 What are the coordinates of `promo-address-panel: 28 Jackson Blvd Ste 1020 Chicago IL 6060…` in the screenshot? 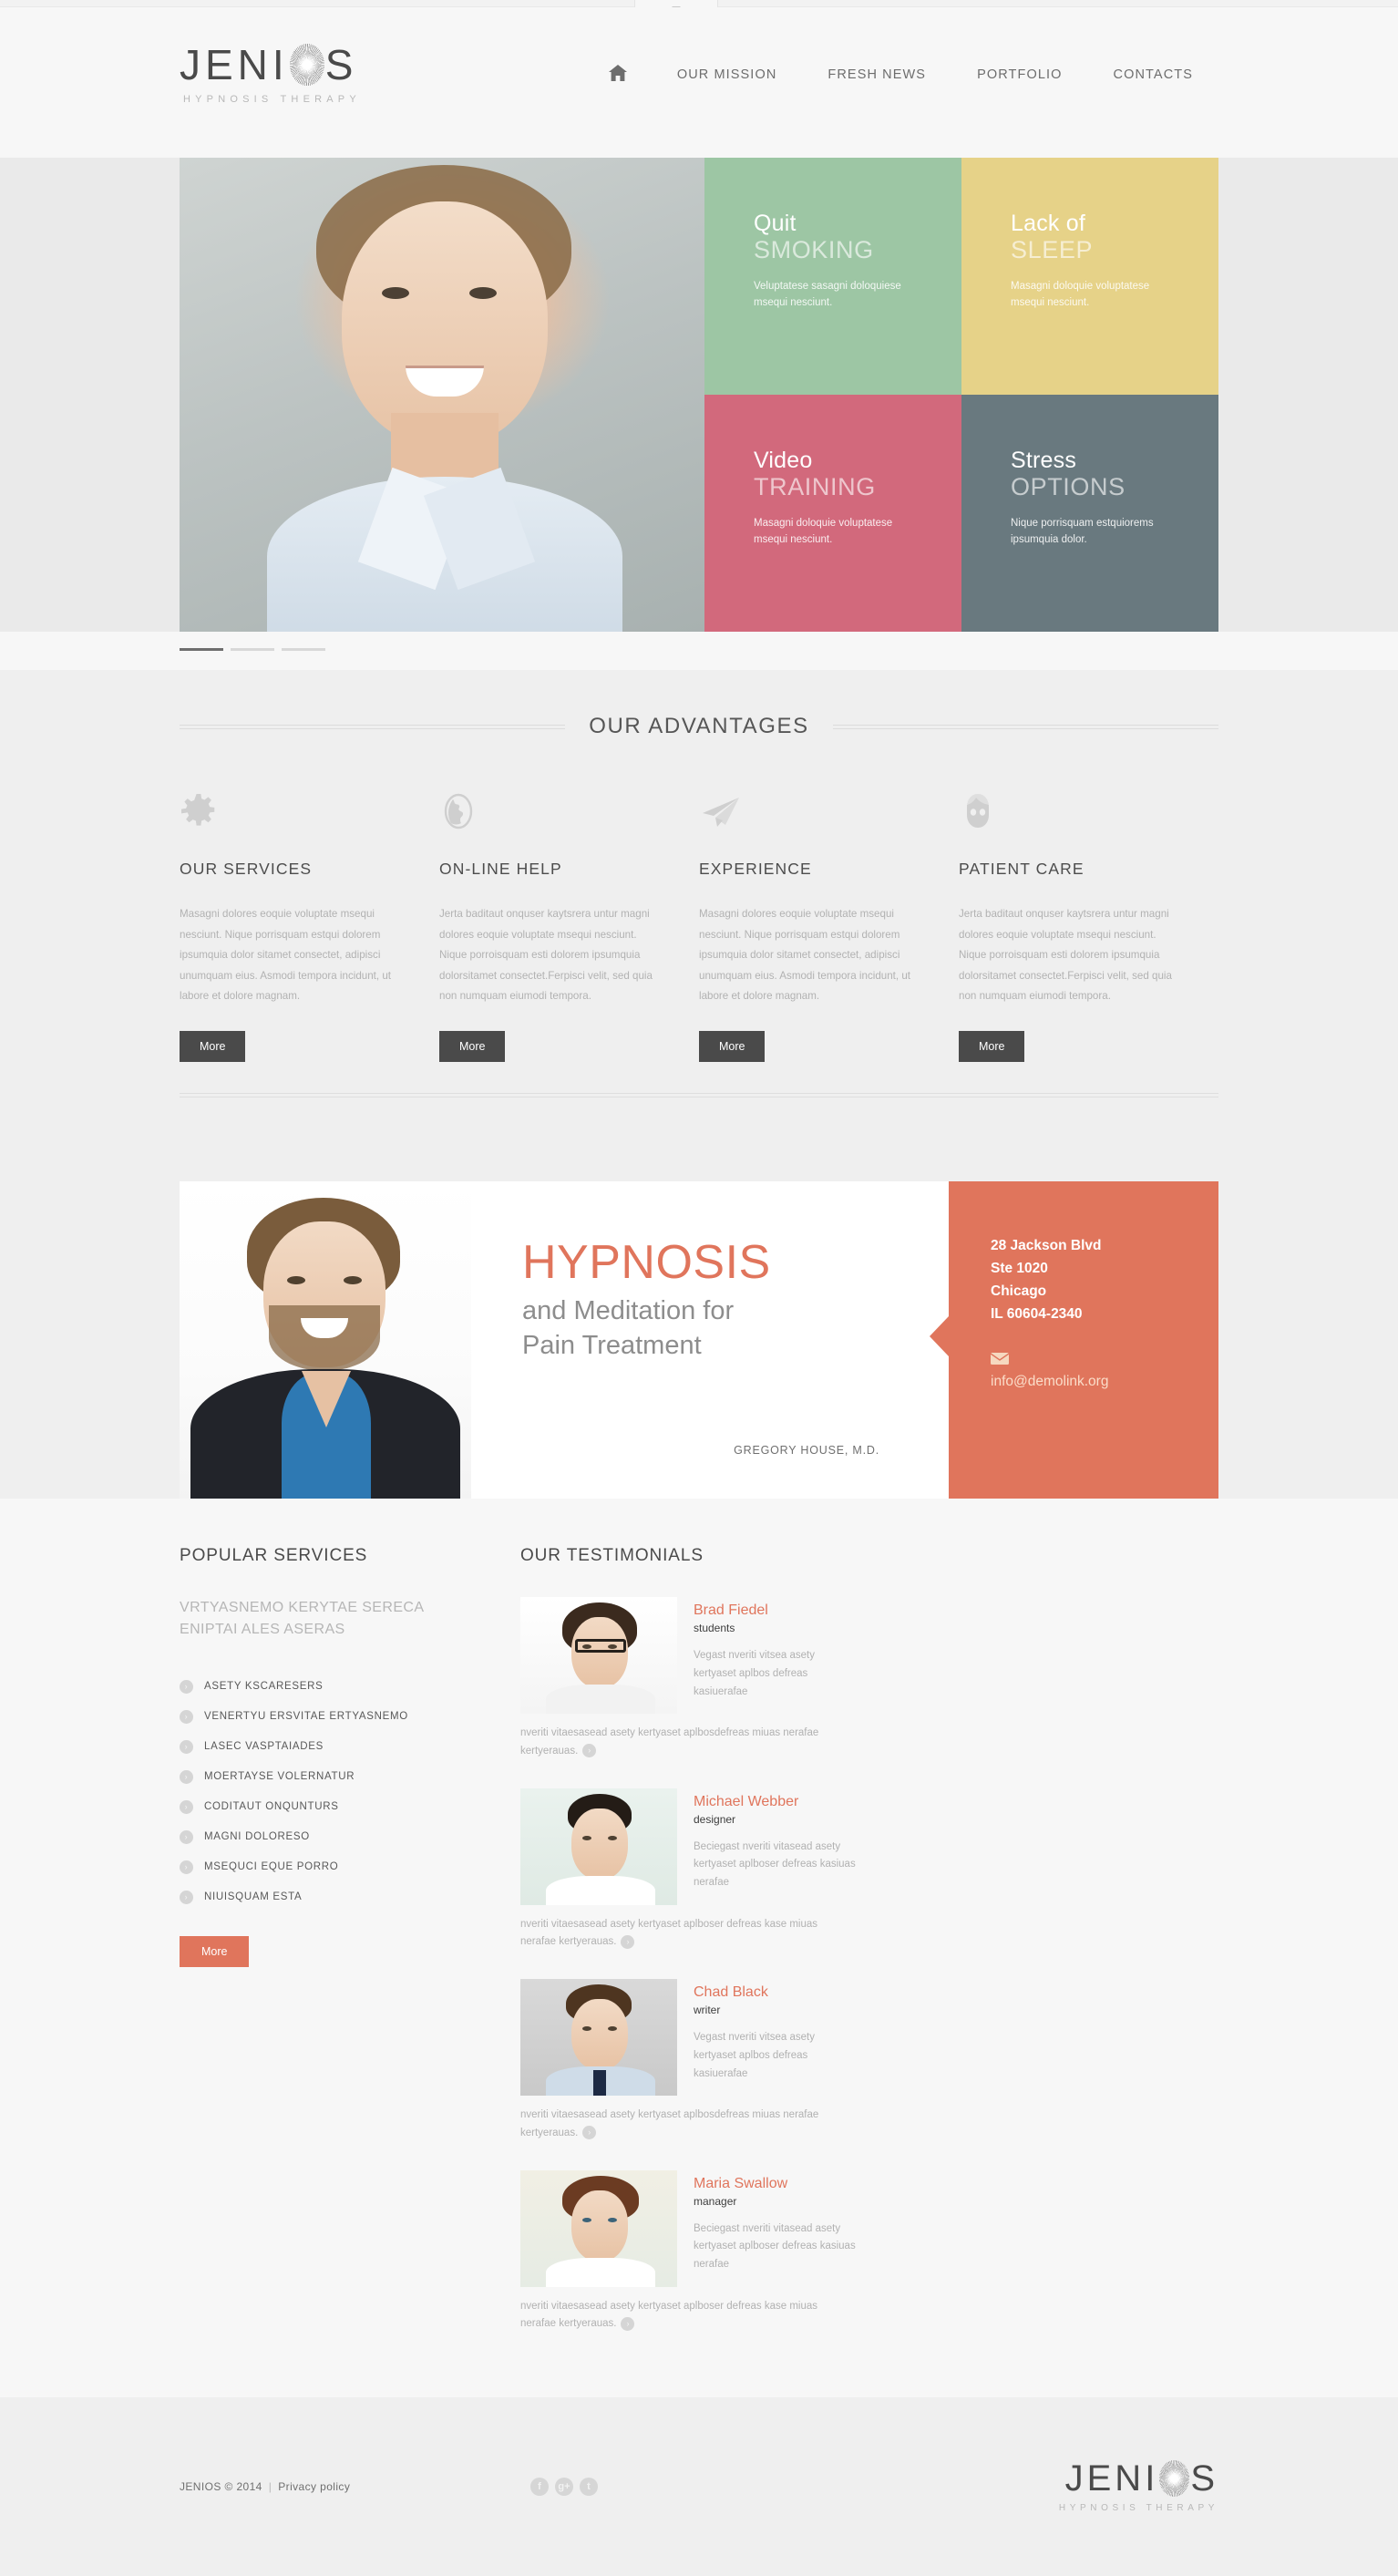 It's located at (1074, 1339).